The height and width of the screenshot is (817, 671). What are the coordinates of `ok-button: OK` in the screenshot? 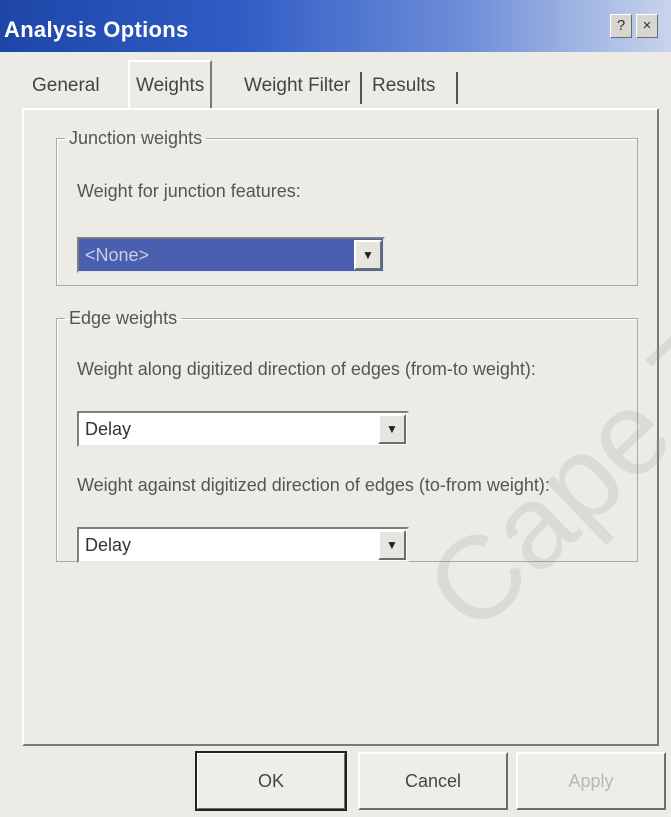 It's located at (271, 781).